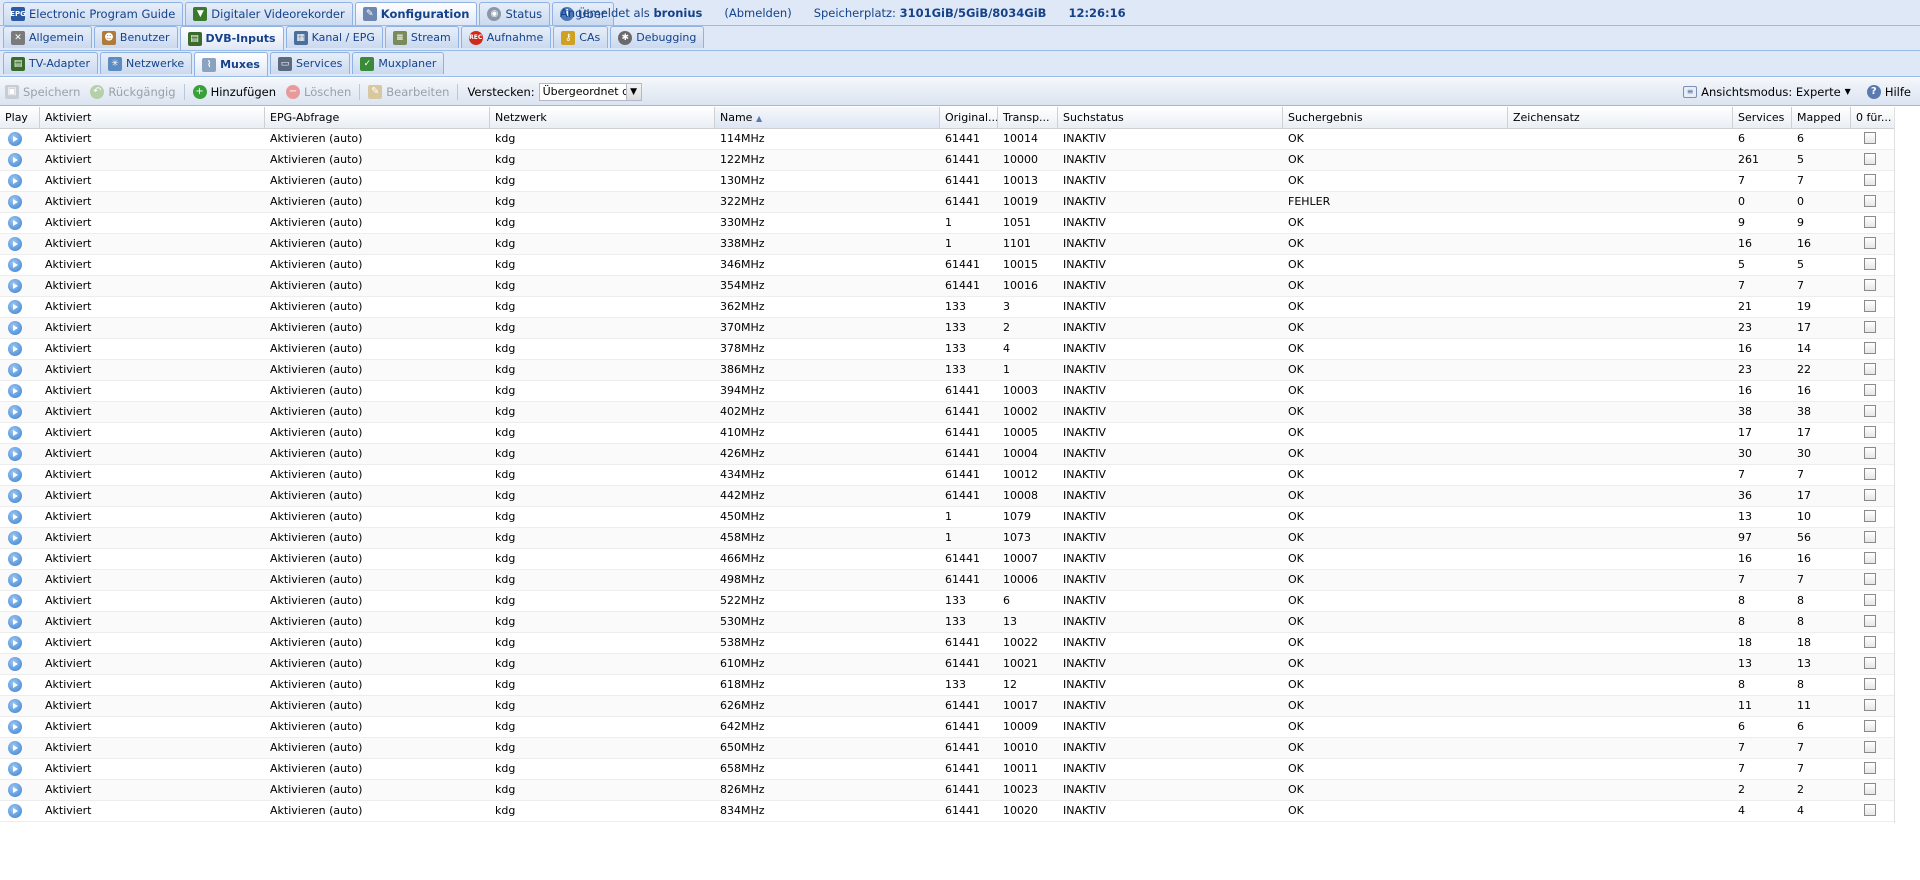  Describe the element at coordinates (231, 64) in the screenshot. I see `tab-muxes: ⌇ Muxes` at that location.